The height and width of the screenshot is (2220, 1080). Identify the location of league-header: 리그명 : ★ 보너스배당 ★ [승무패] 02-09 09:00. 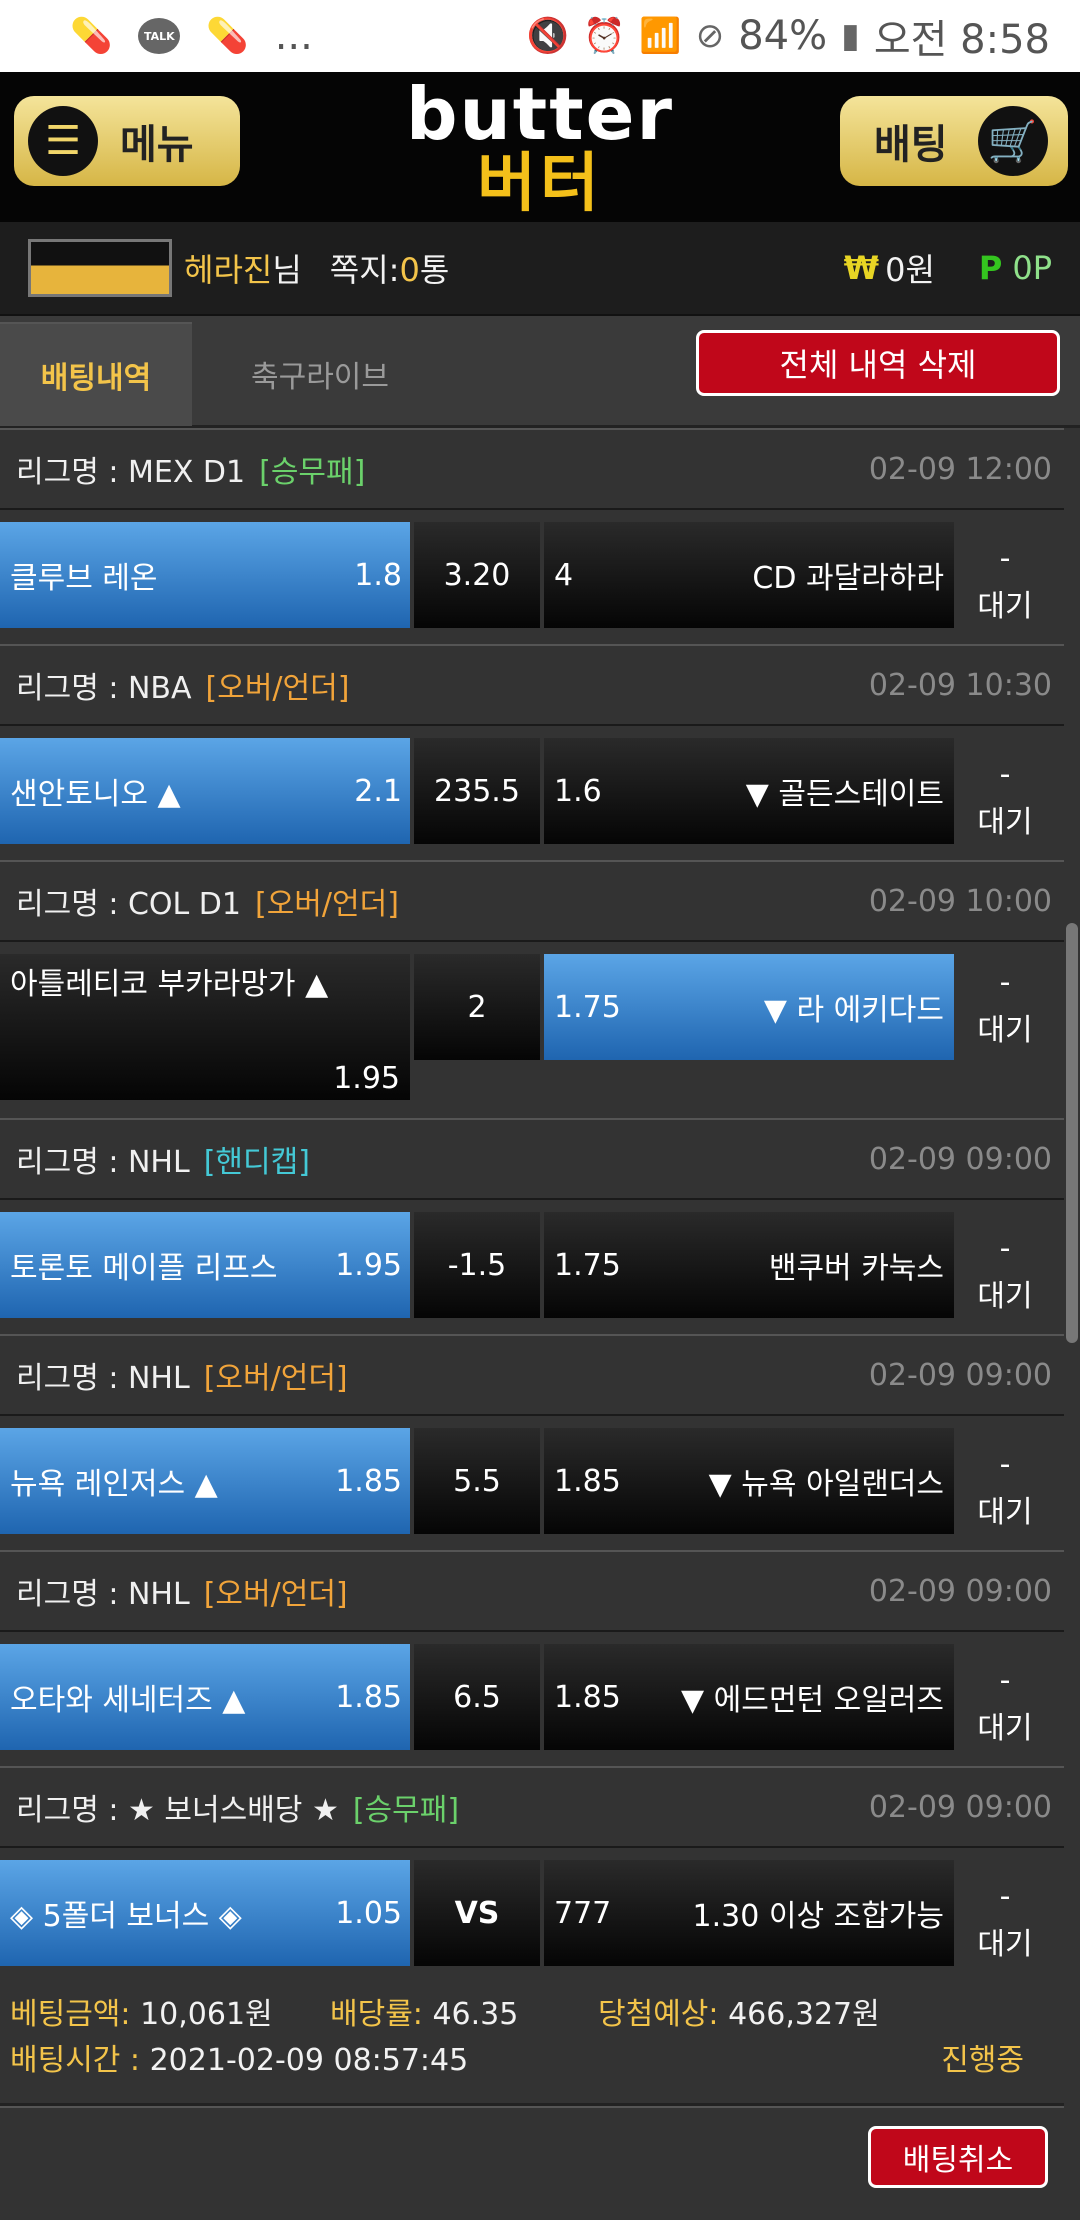
(532, 1807).